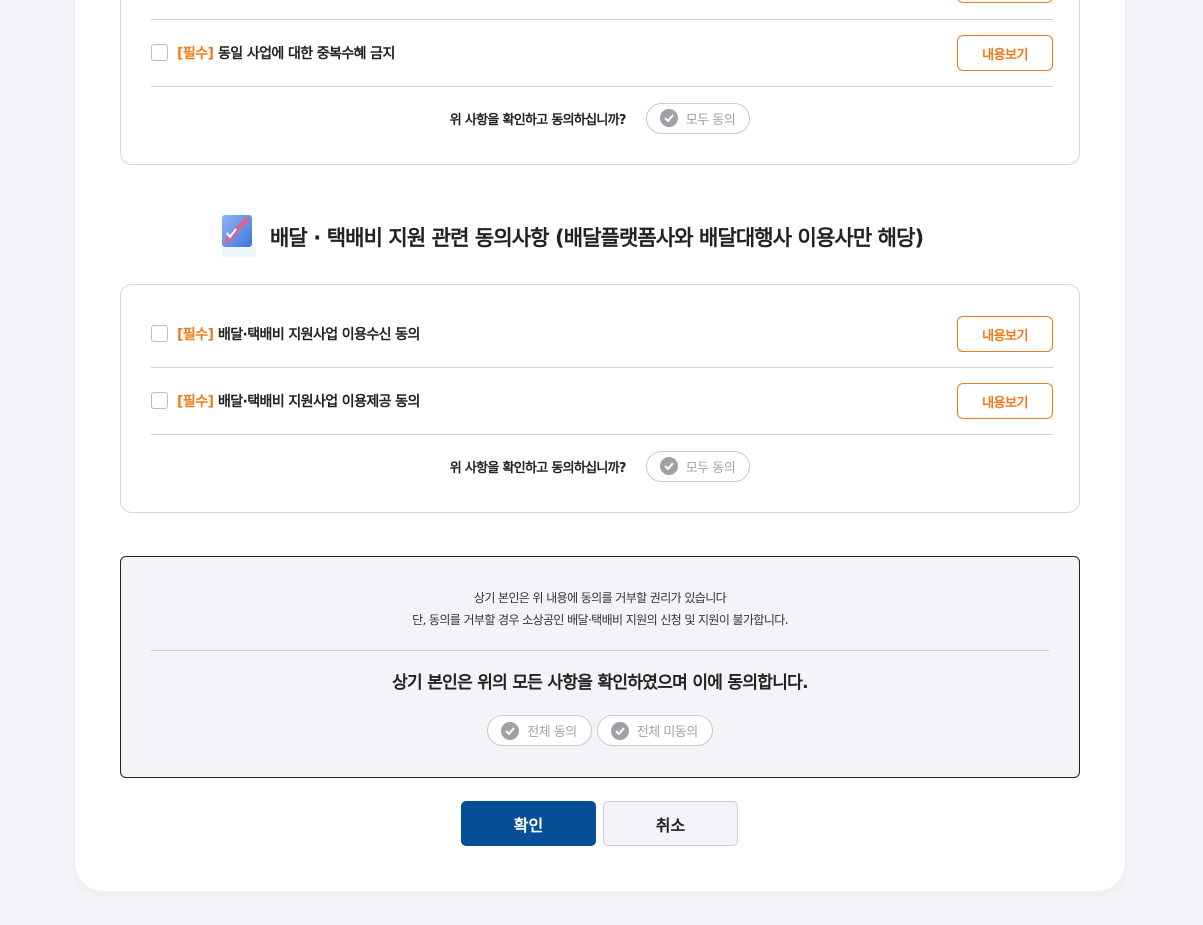  I want to click on agreement-row: [필수] 배달·택배비 지원사업 이용수신 동의 내용보기, so click(602, 334).